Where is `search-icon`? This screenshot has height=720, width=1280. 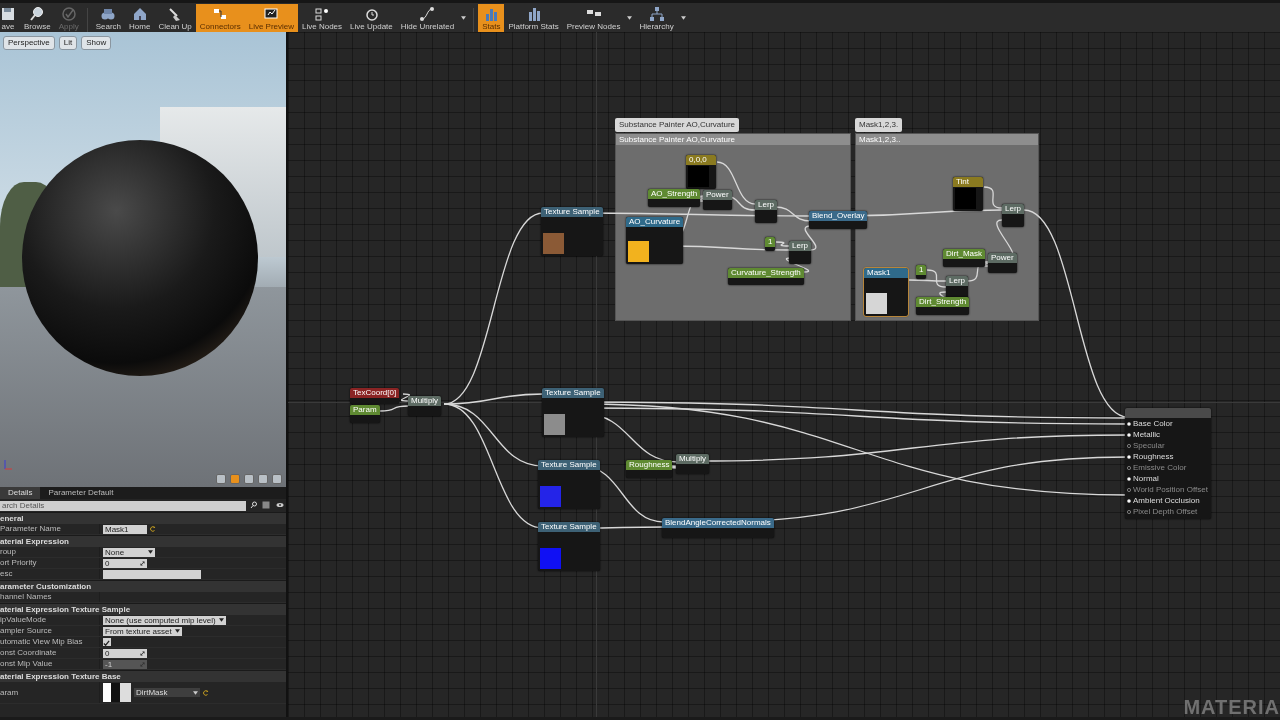 search-icon is located at coordinates (254, 505).